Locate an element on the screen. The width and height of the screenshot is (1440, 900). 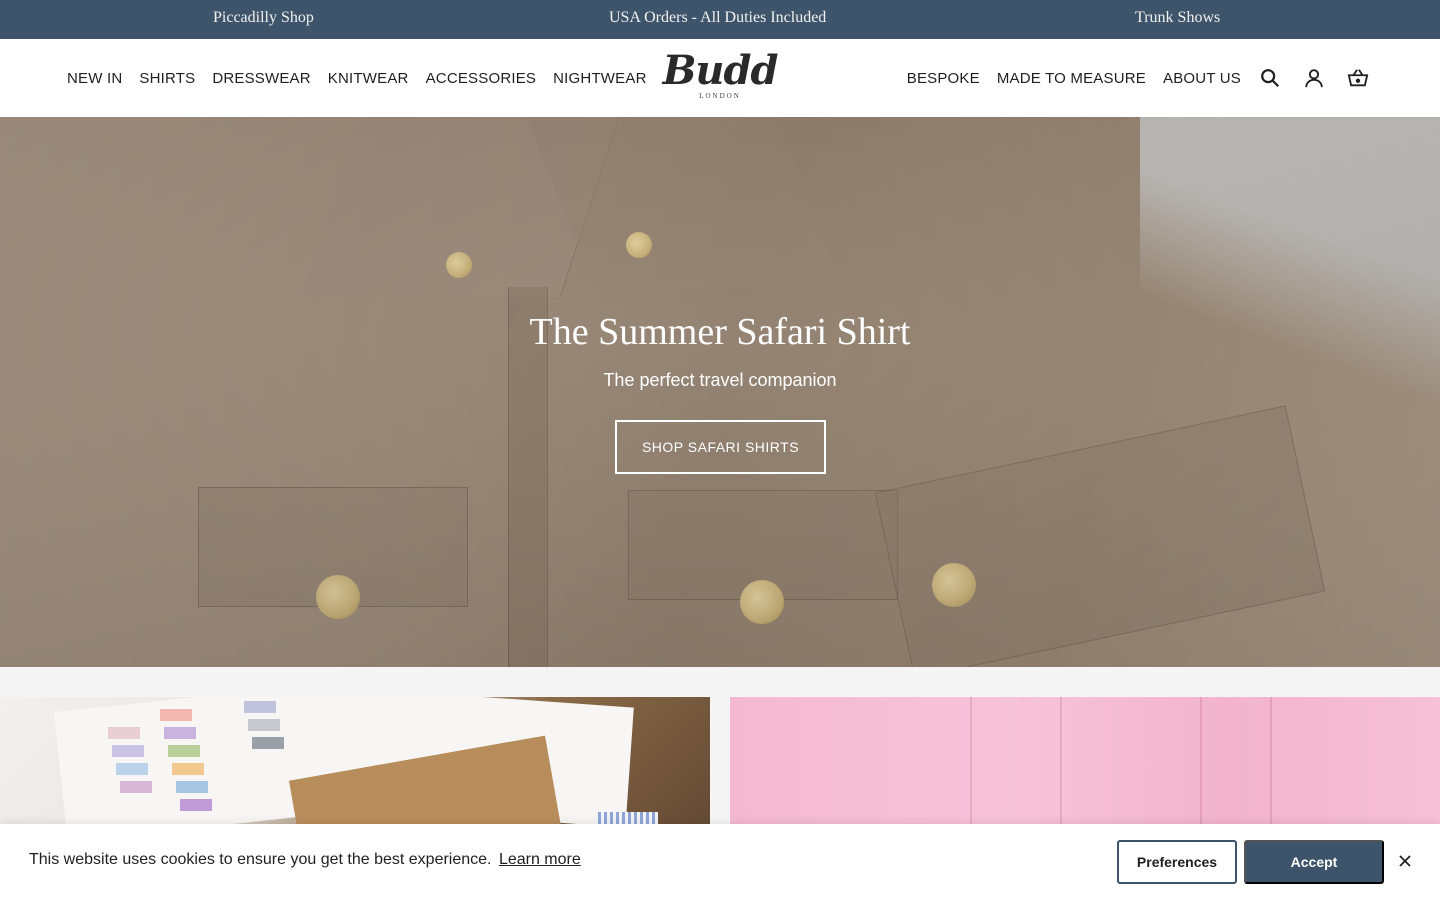
nav-new-in: NEW IN is located at coordinates (94, 78).